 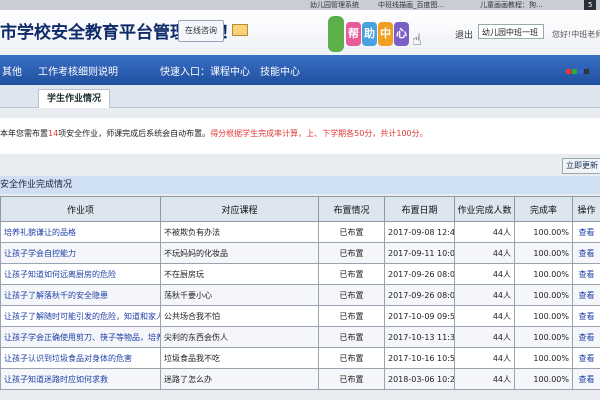 I want to click on col-header: 布置日期, so click(x=419, y=209).